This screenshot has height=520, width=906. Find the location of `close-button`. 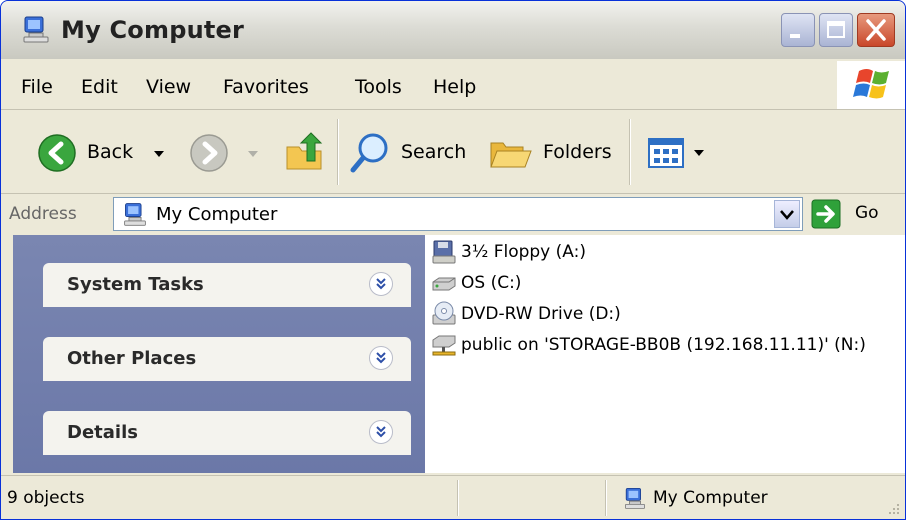

close-button is located at coordinates (876, 30).